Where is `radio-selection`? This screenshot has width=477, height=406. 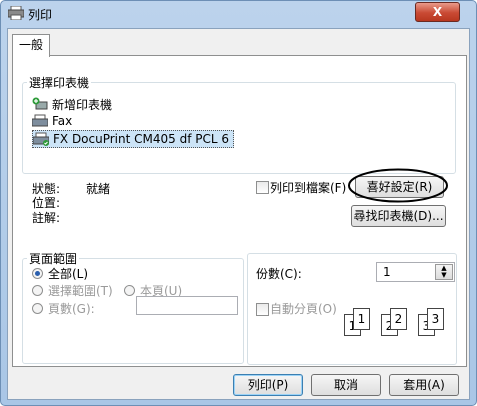
radio-selection is located at coordinates (37, 290).